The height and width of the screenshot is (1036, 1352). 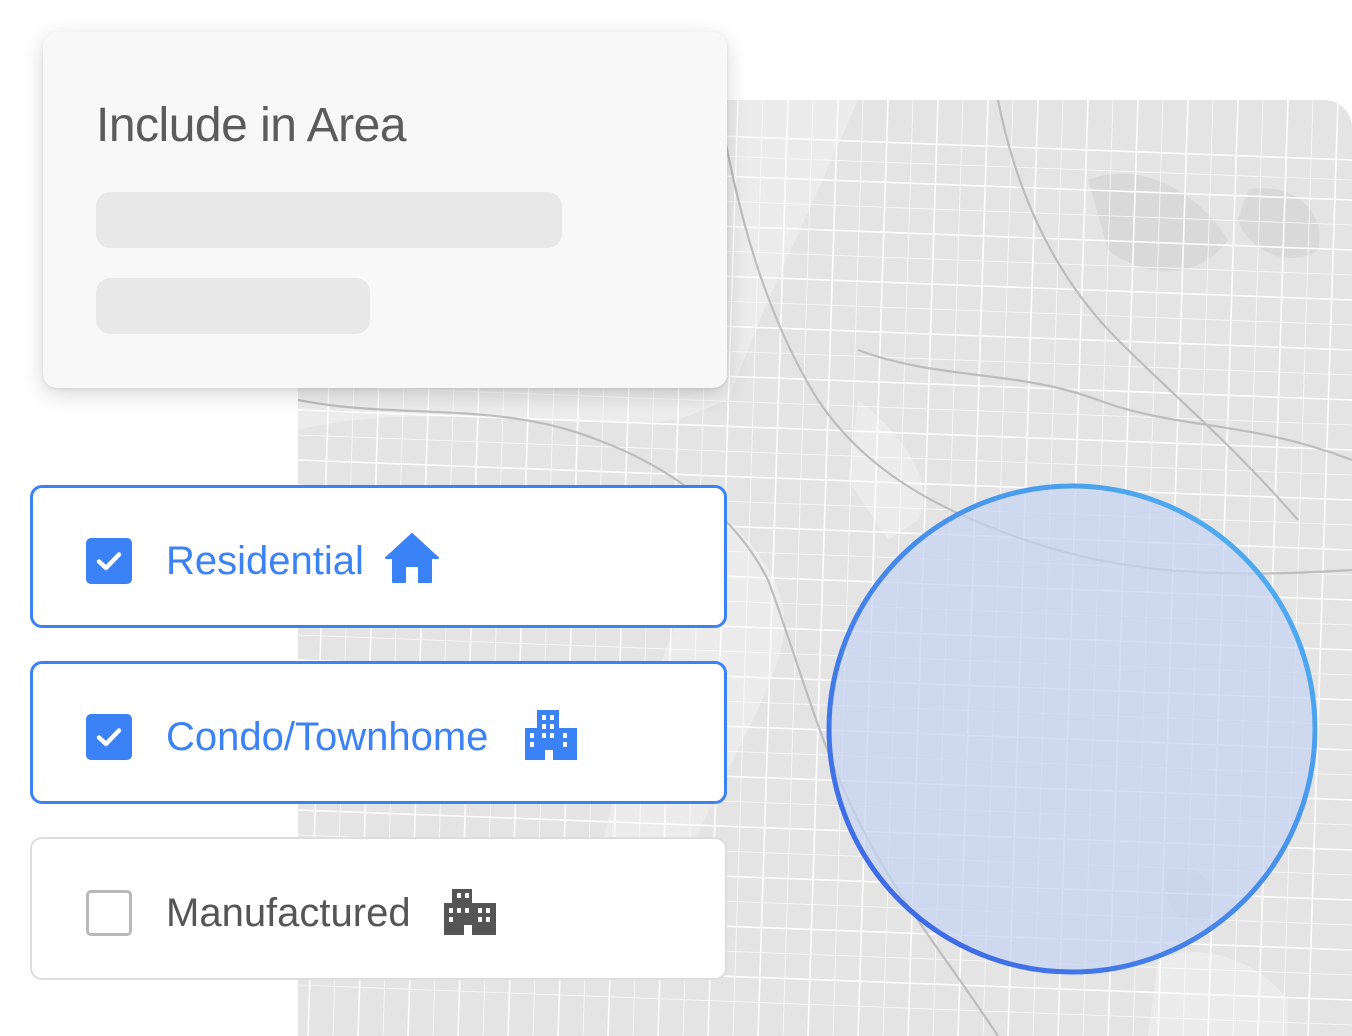 I want to click on option-label: Condo/Townhome, so click(x=327, y=737).